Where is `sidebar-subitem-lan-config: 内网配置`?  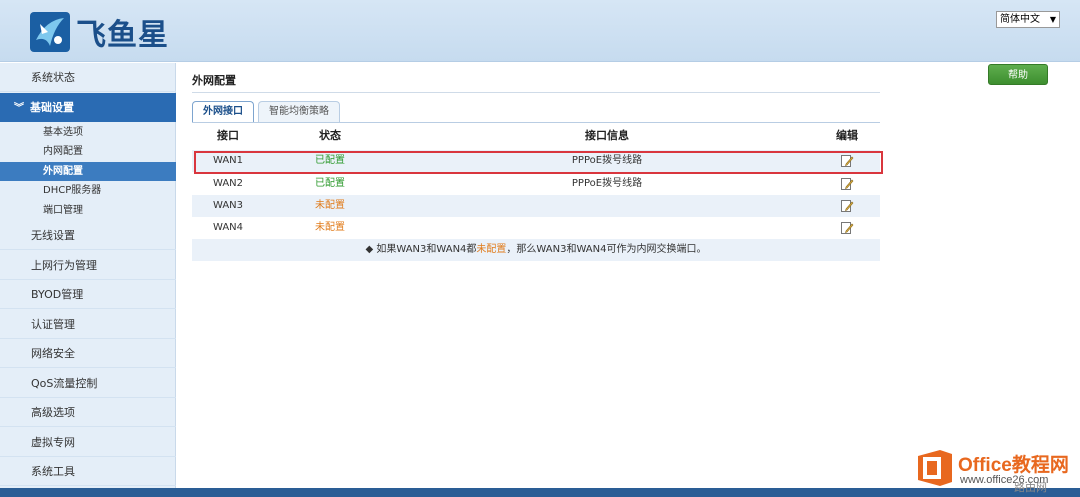 sidebar-subitem-lan-config: 内网配置 is located at coordinates (88, 151).